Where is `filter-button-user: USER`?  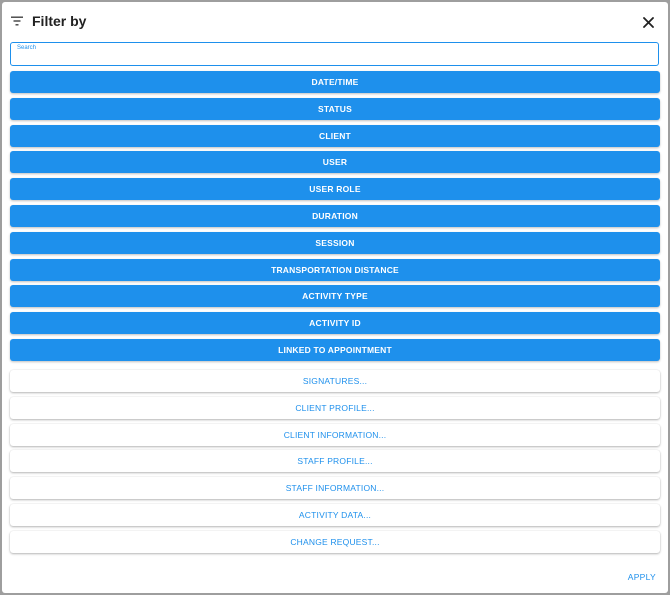 filter-button-user: USER is located at coordinates (335, 162).